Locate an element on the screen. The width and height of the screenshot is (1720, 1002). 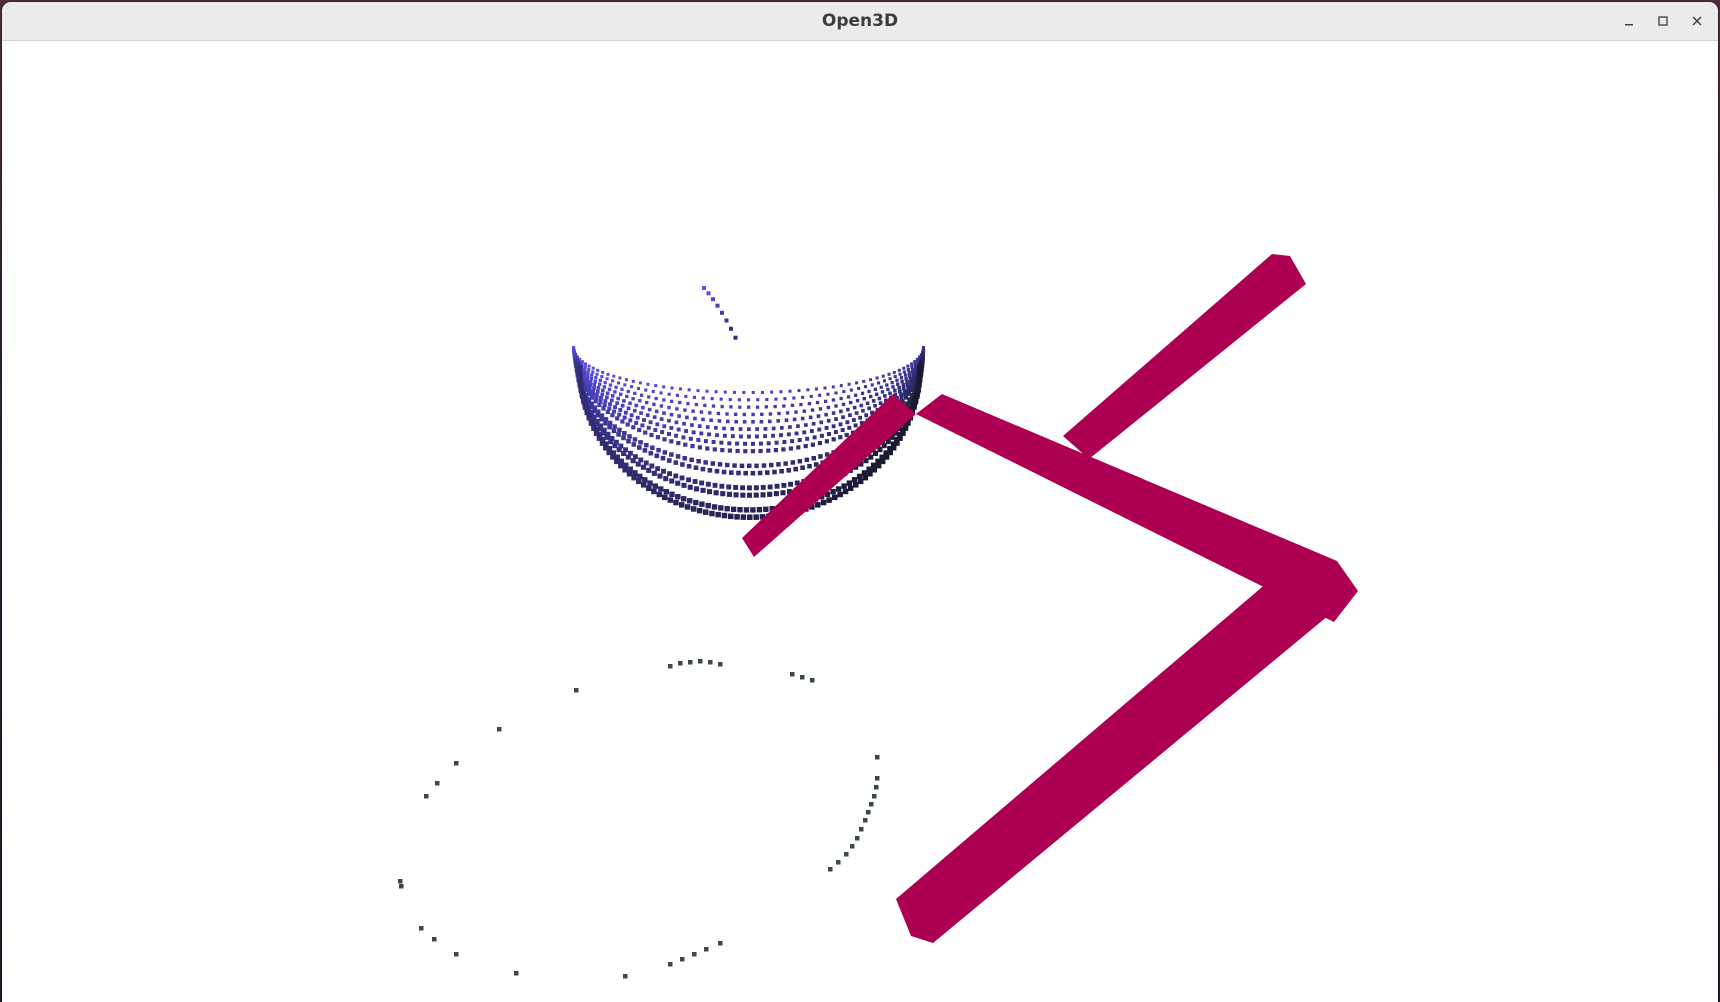
close-button is located at coordinates (1697, 21).